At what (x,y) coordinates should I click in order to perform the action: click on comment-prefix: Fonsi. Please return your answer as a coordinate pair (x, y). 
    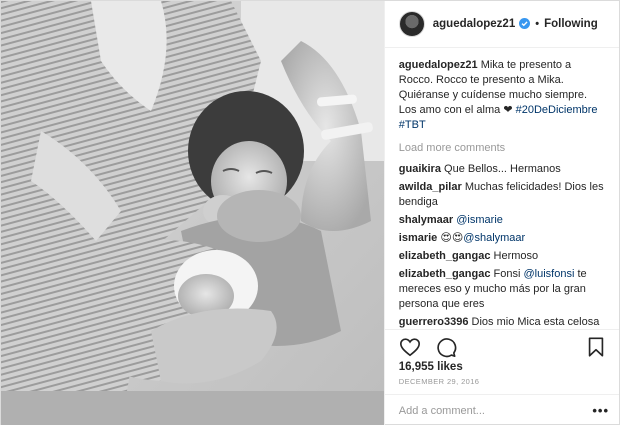
    Looking at the image, I should click on (507, 273).